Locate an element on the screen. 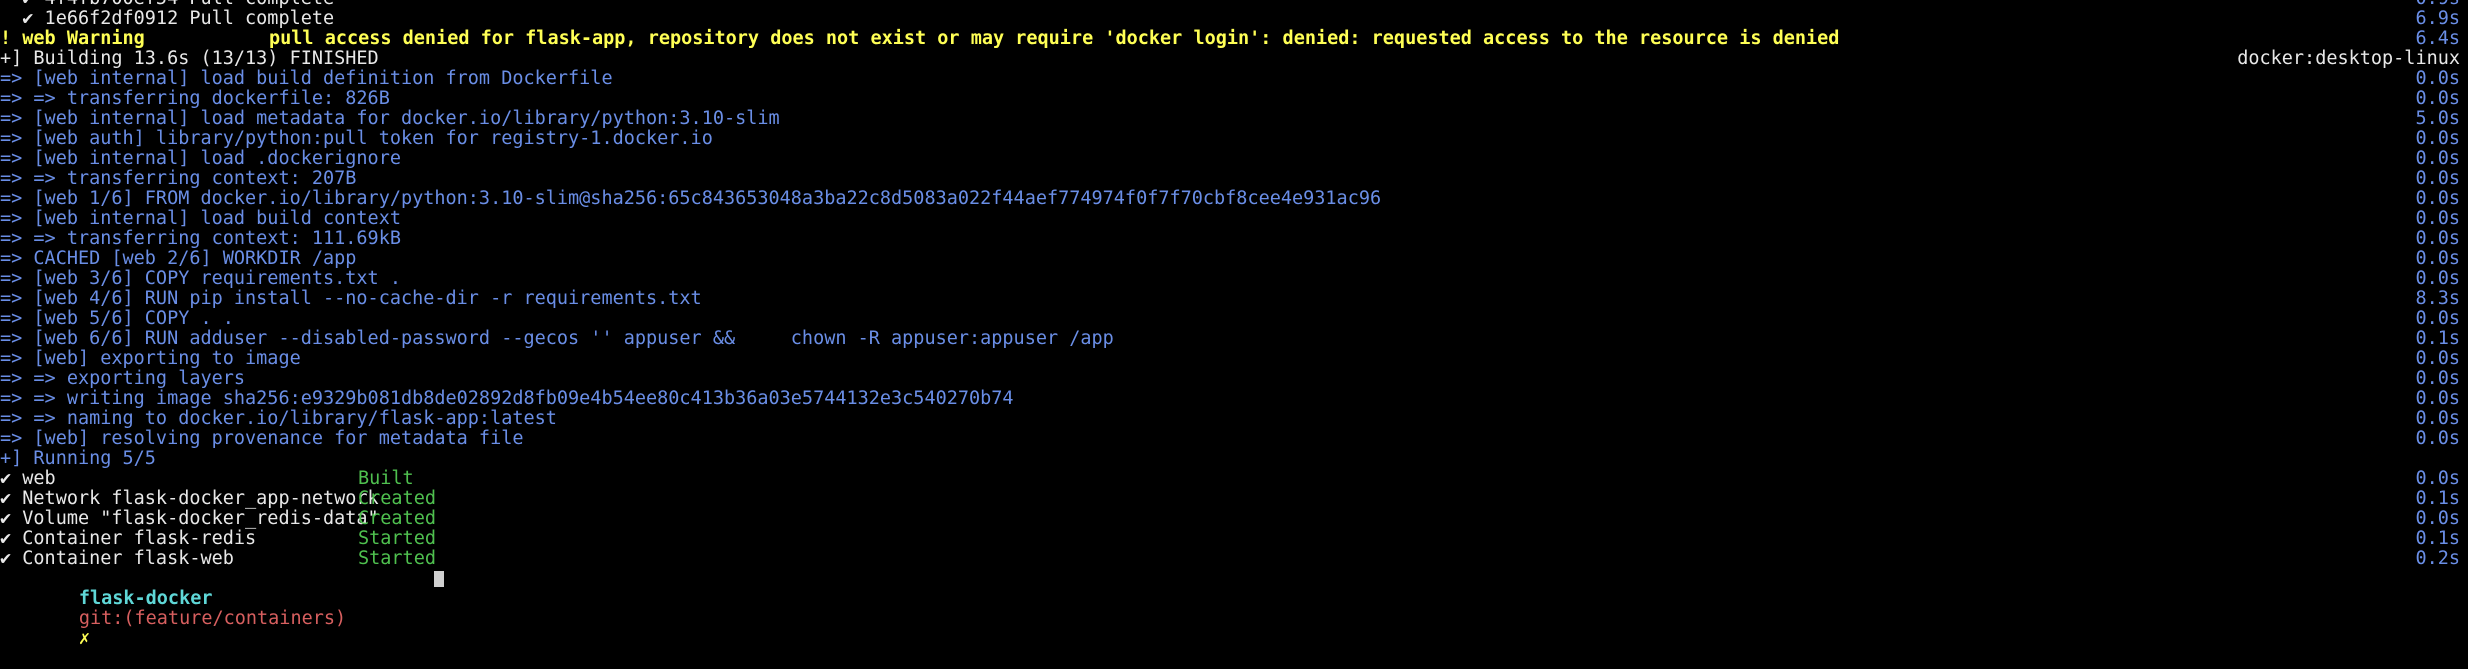 This screenshot has width=2468, height=669. build-step-text: => [web internal] load build context is located at coordinates (200, 218).